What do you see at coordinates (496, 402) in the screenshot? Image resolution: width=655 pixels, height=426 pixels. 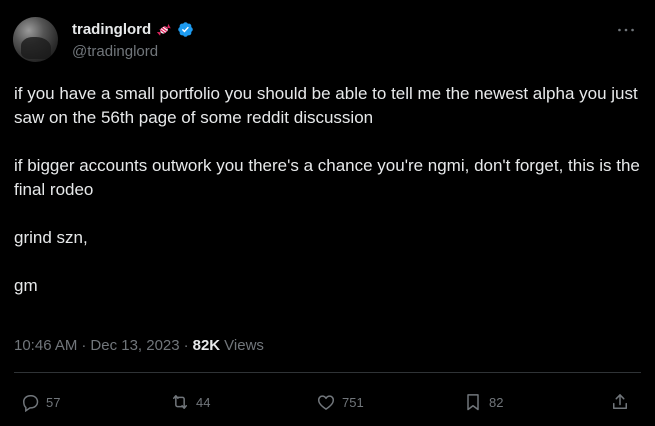 I see `bookmark-count: 82` at bounding box center [496, 402].